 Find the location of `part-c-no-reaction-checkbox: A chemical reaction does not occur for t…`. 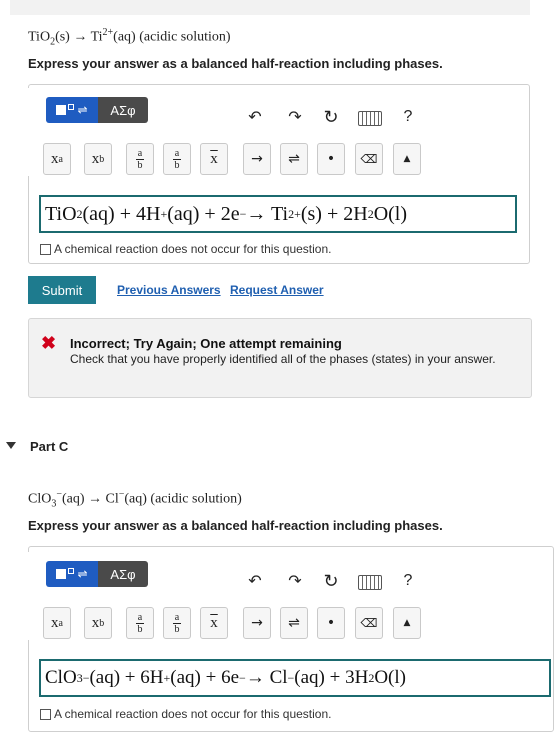

part-c-no-reaction-checkbox: A chemical reaction does not occur for t… is located at coordinates (185, 714).